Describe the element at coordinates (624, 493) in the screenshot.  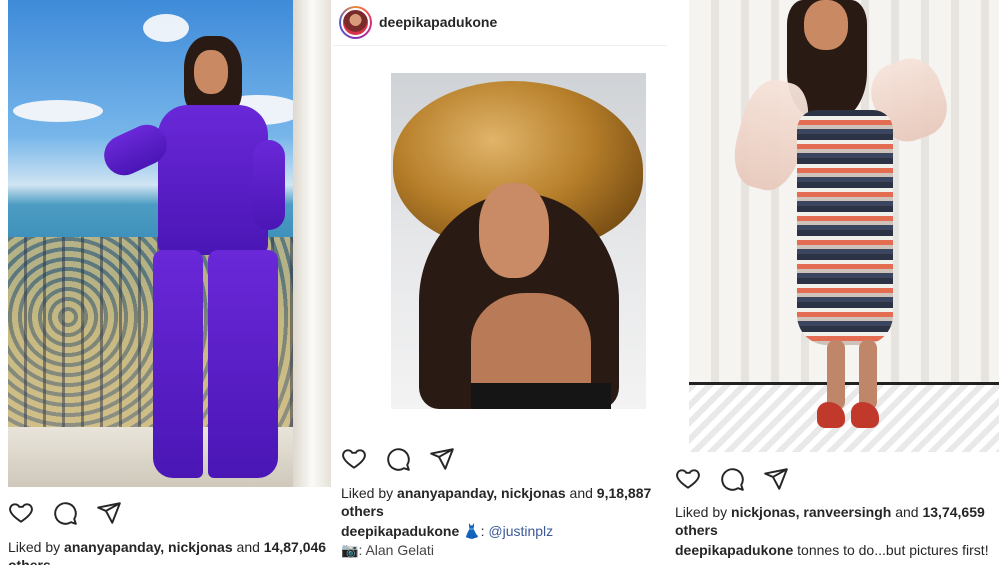
I see `likes-count: 9,18,887` at that location.